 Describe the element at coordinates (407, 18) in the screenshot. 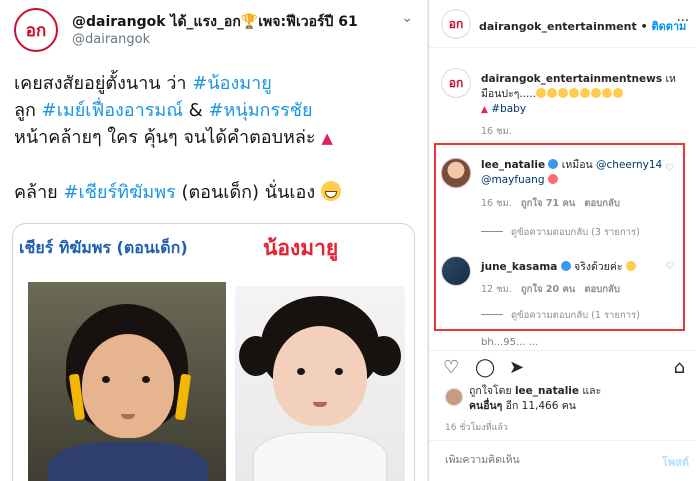

I see `chevron-down-icon: ⌄` at that location.